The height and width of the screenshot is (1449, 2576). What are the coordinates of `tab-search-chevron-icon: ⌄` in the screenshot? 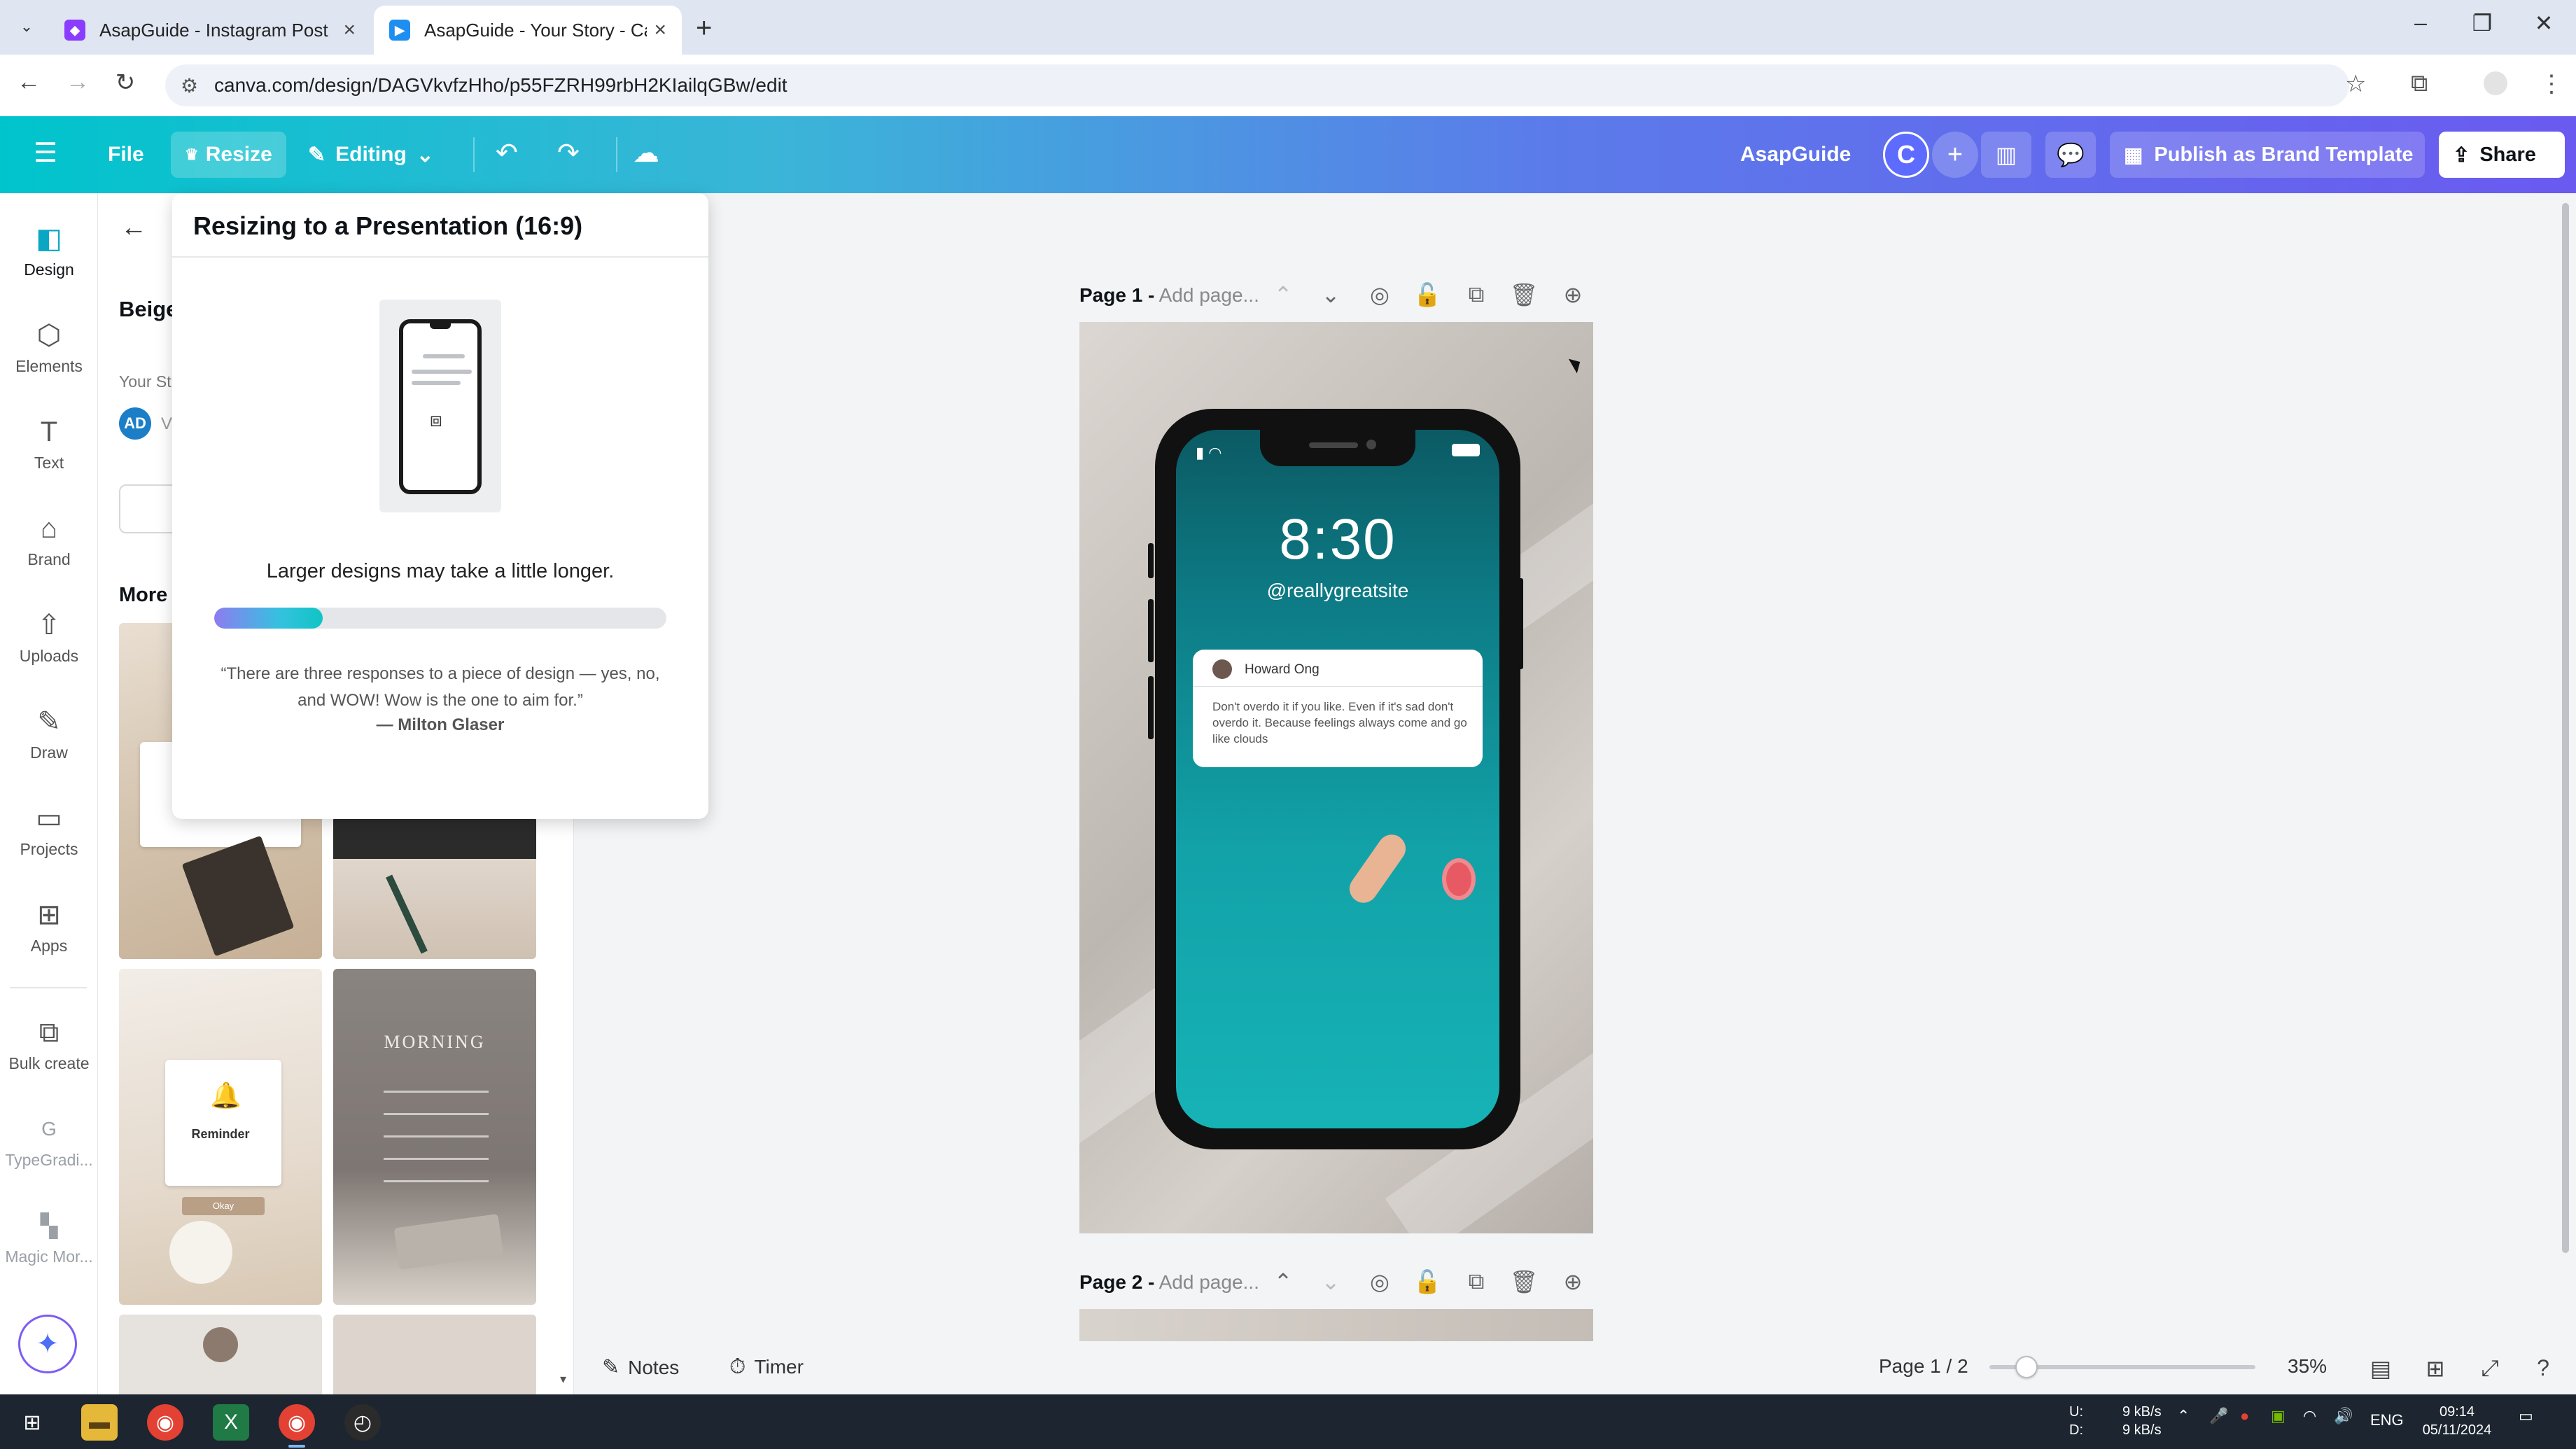 It's located at (27, 26).